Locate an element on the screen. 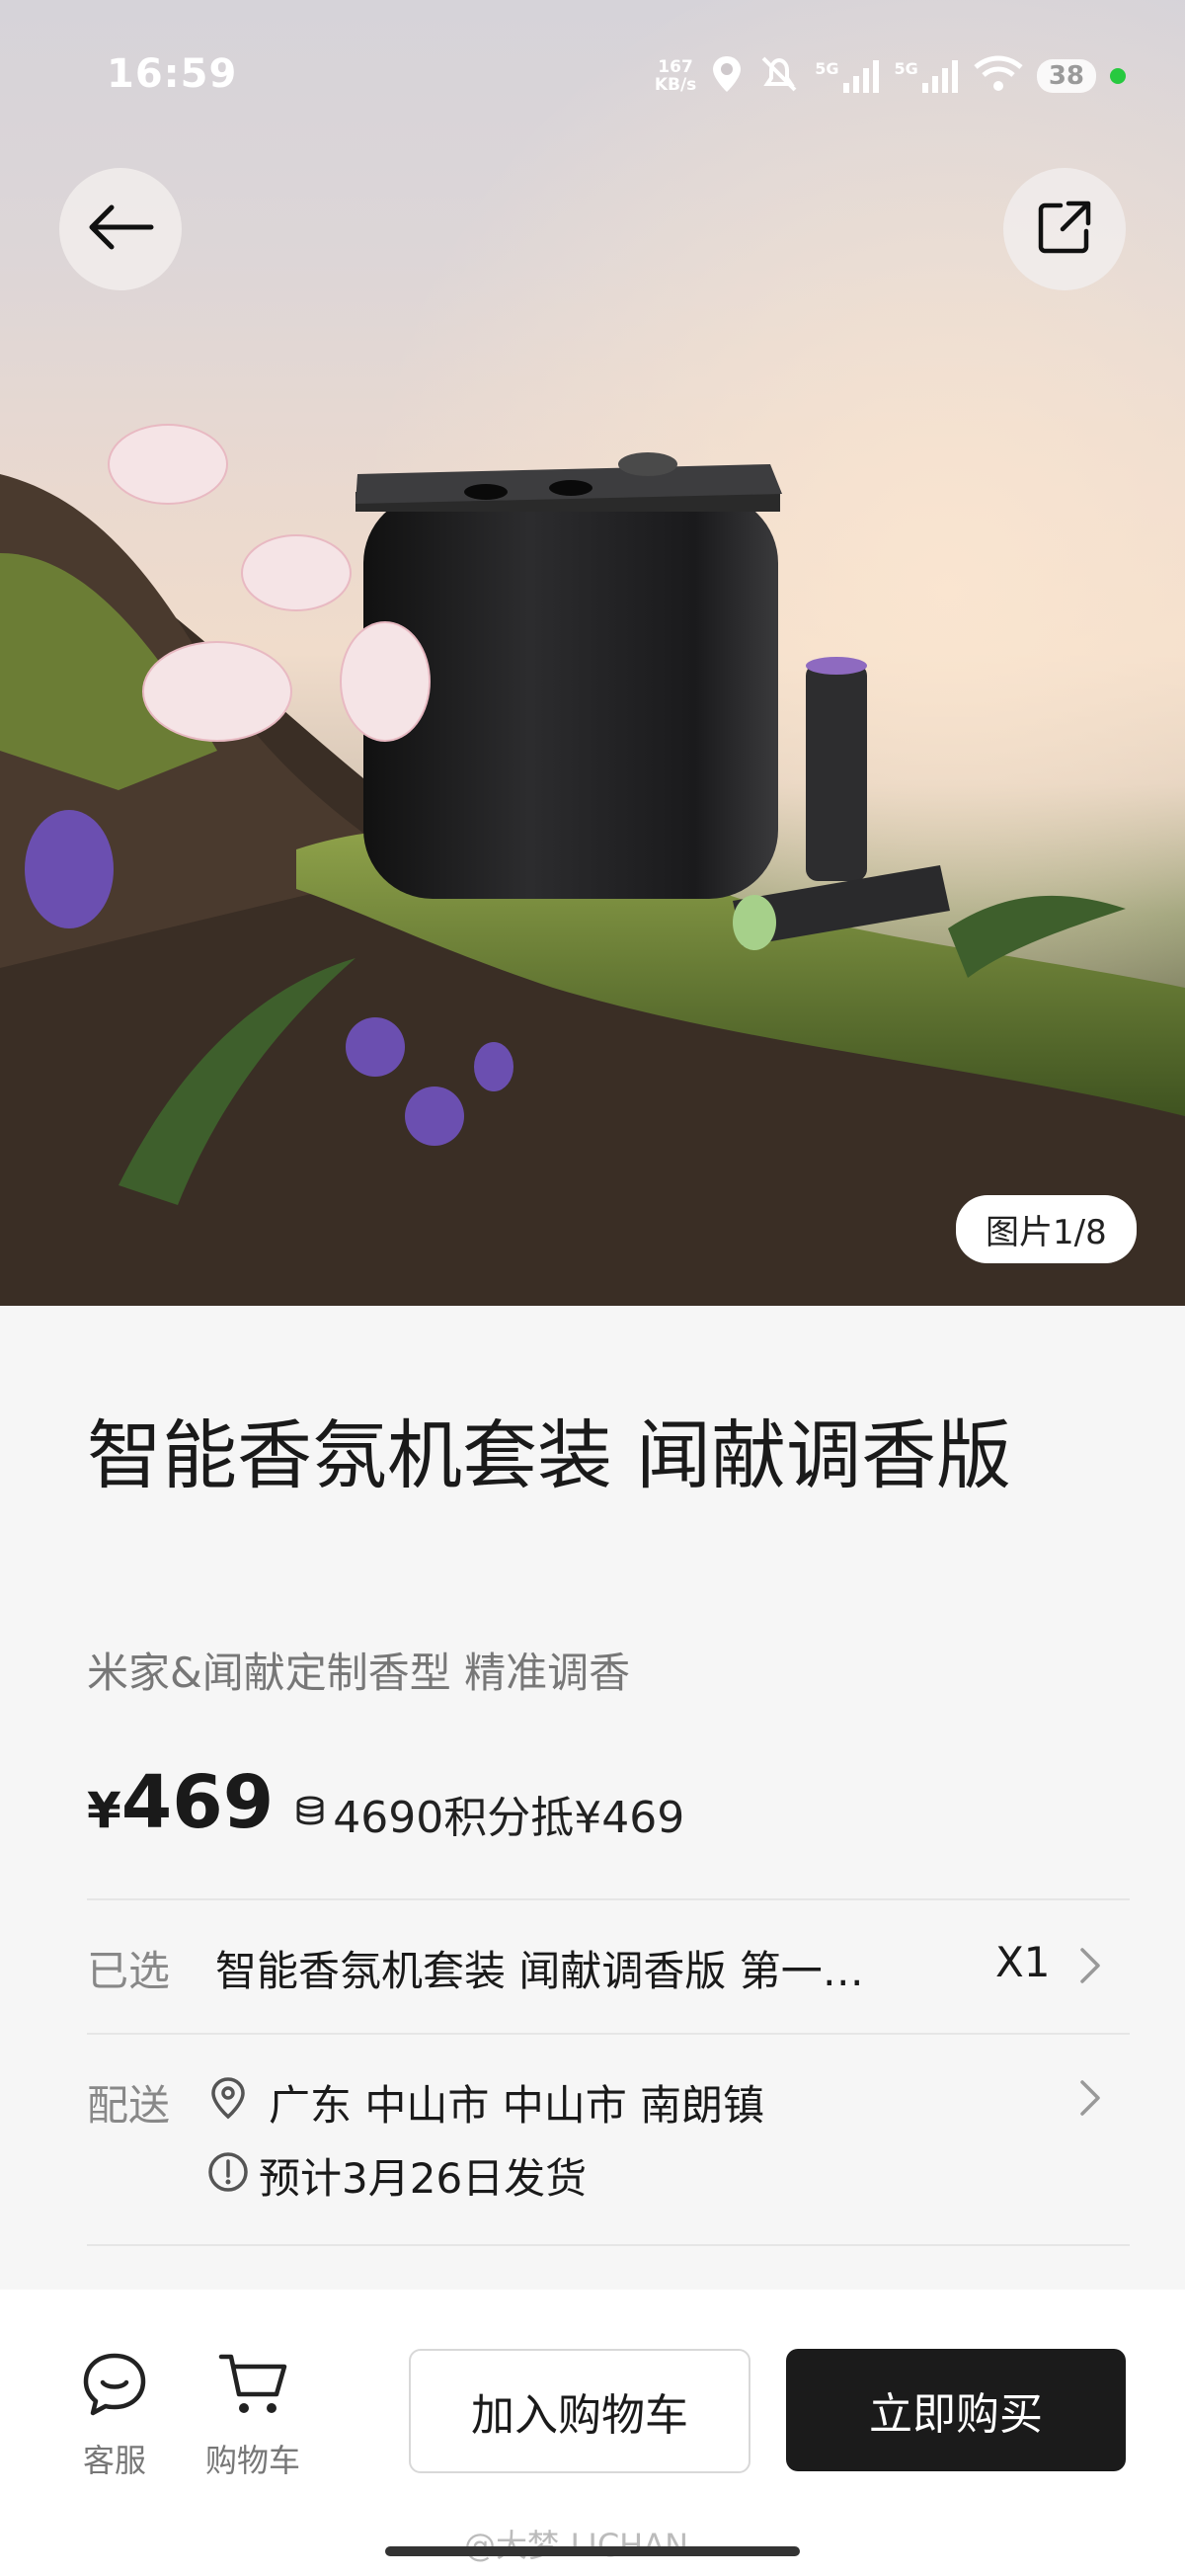 The height and width of the screenshot is (2576, 1185). price-row: ¥ 469 4690积分抵¥469 is located at coordinates (386, 1802).